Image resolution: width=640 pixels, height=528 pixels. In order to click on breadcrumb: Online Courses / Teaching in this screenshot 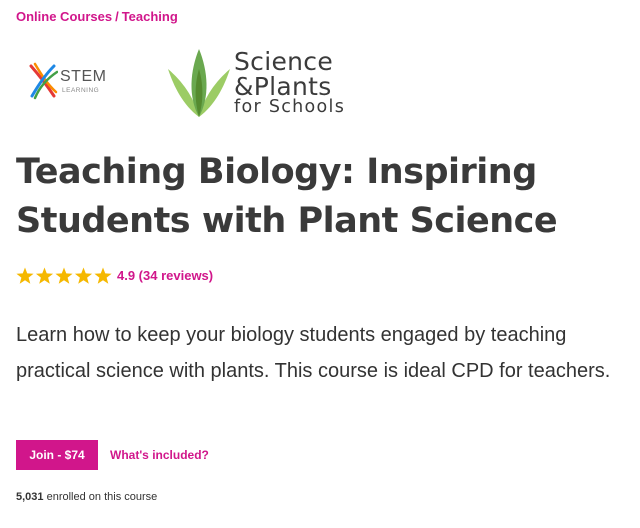, I will do `click(97, 16)`.